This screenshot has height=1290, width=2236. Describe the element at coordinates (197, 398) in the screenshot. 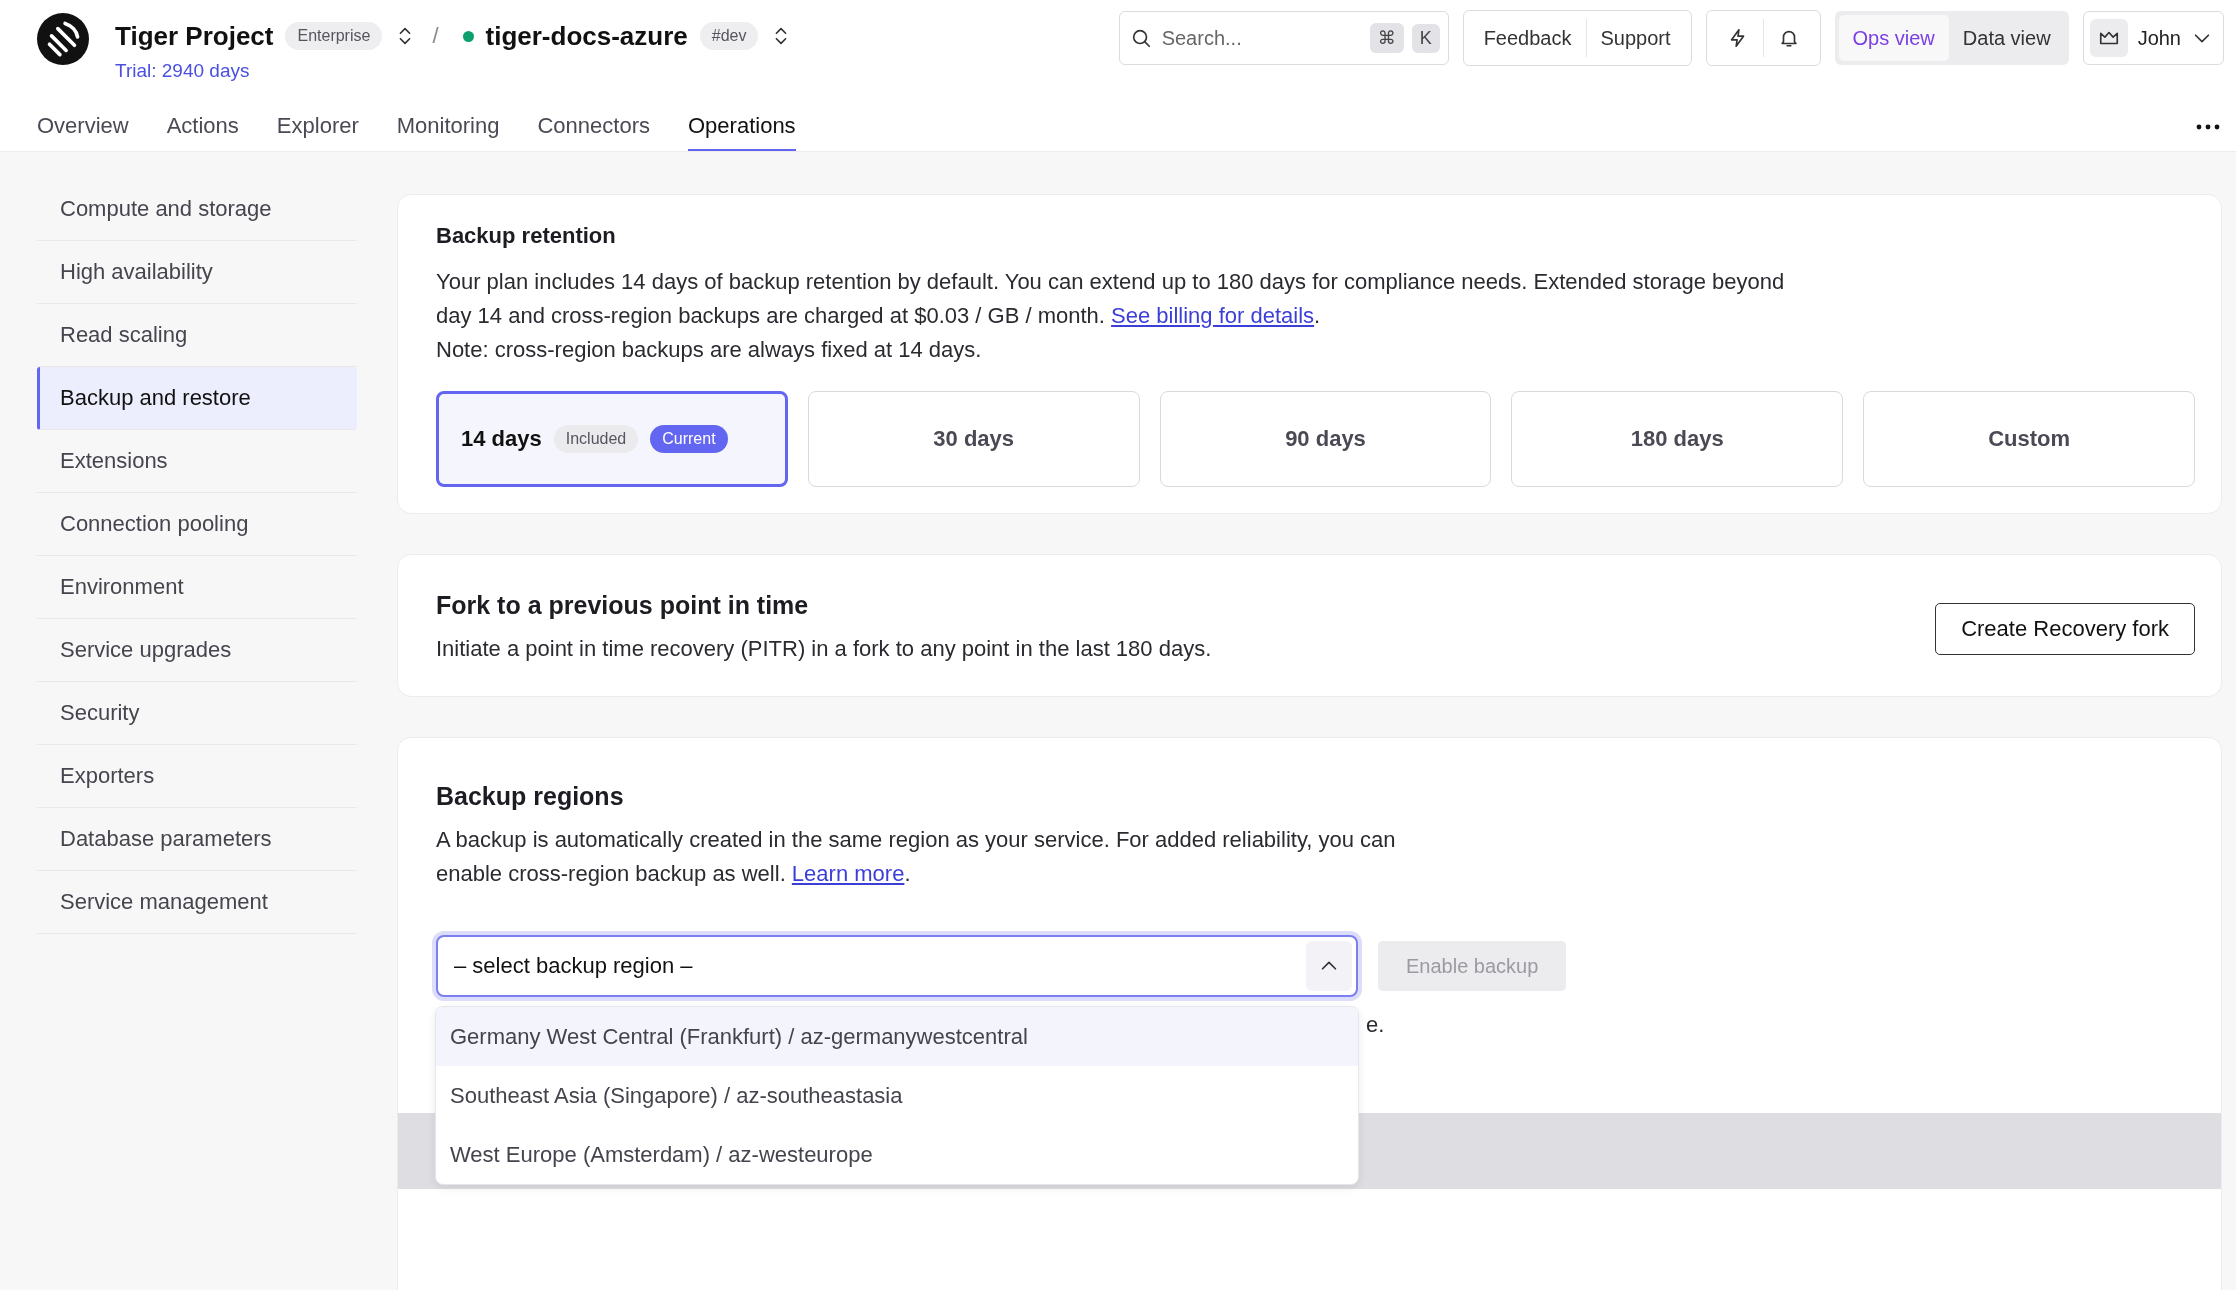

I see `sidebar-item: Backup and restore` at that location.